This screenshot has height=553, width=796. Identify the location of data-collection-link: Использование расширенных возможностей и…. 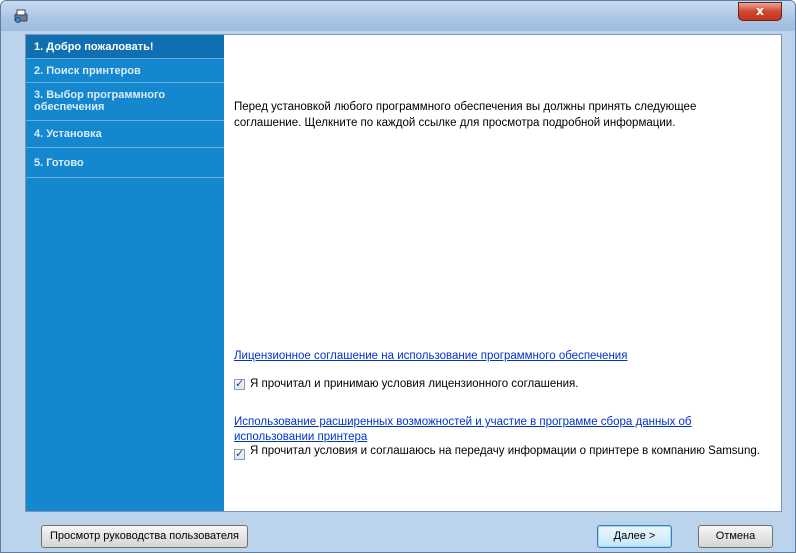
(499, 430).